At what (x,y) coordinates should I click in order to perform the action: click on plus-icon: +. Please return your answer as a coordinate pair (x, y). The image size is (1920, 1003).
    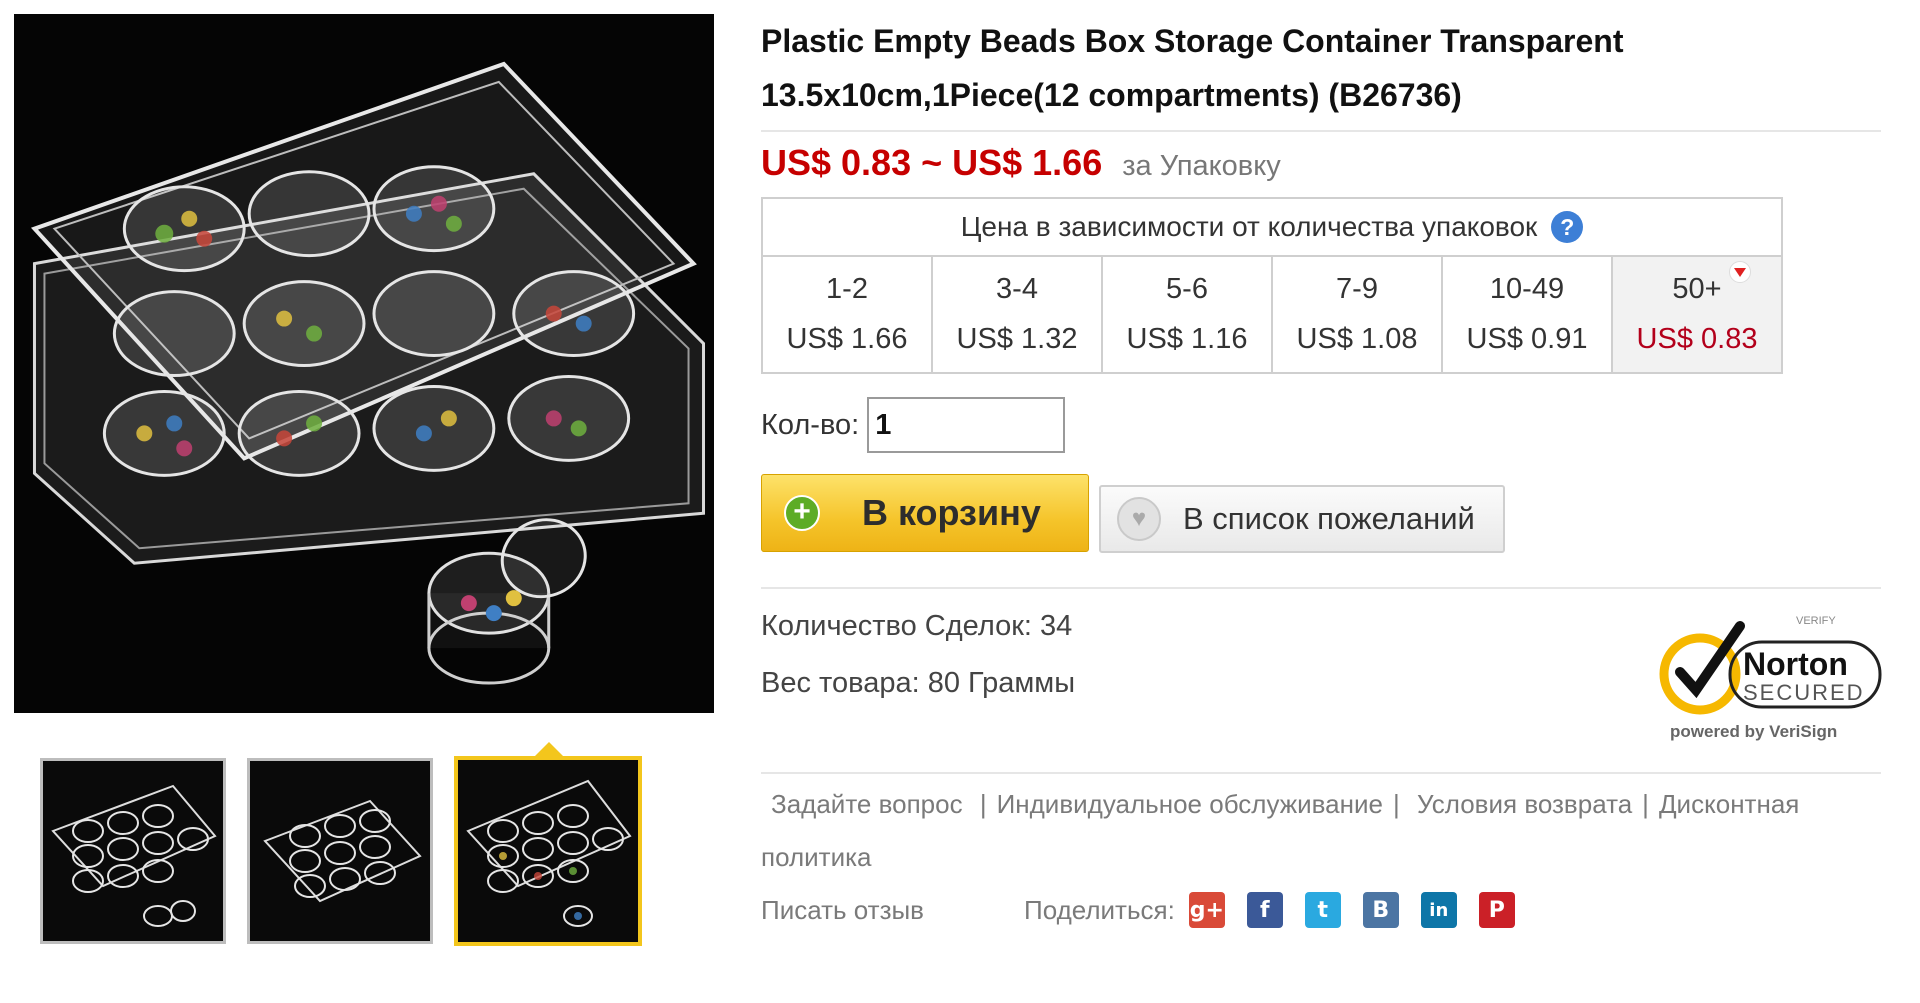
    Looking at the image, I should click on (802, 513).